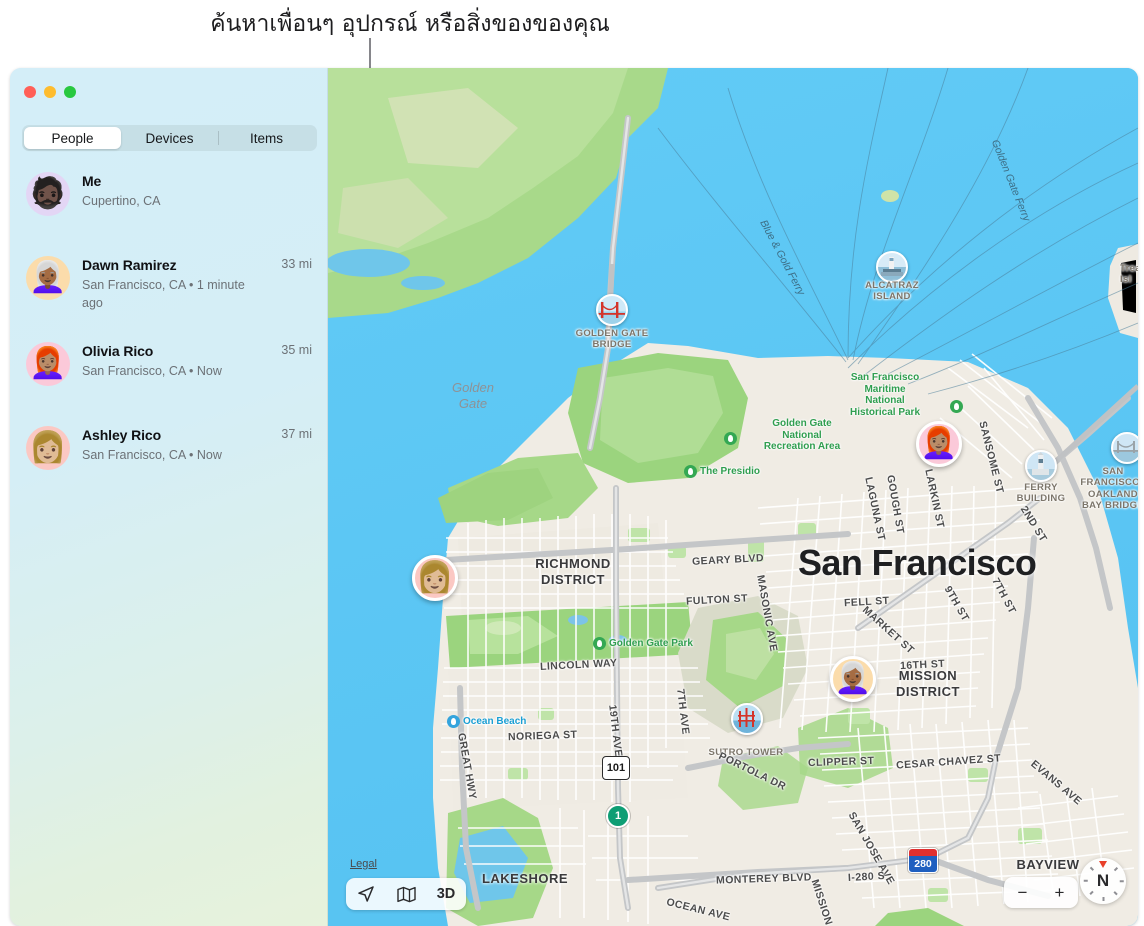  Describe the element at coordinates (446, 894) in the screenshot. I see `3d-toggle: 3D` at that location.